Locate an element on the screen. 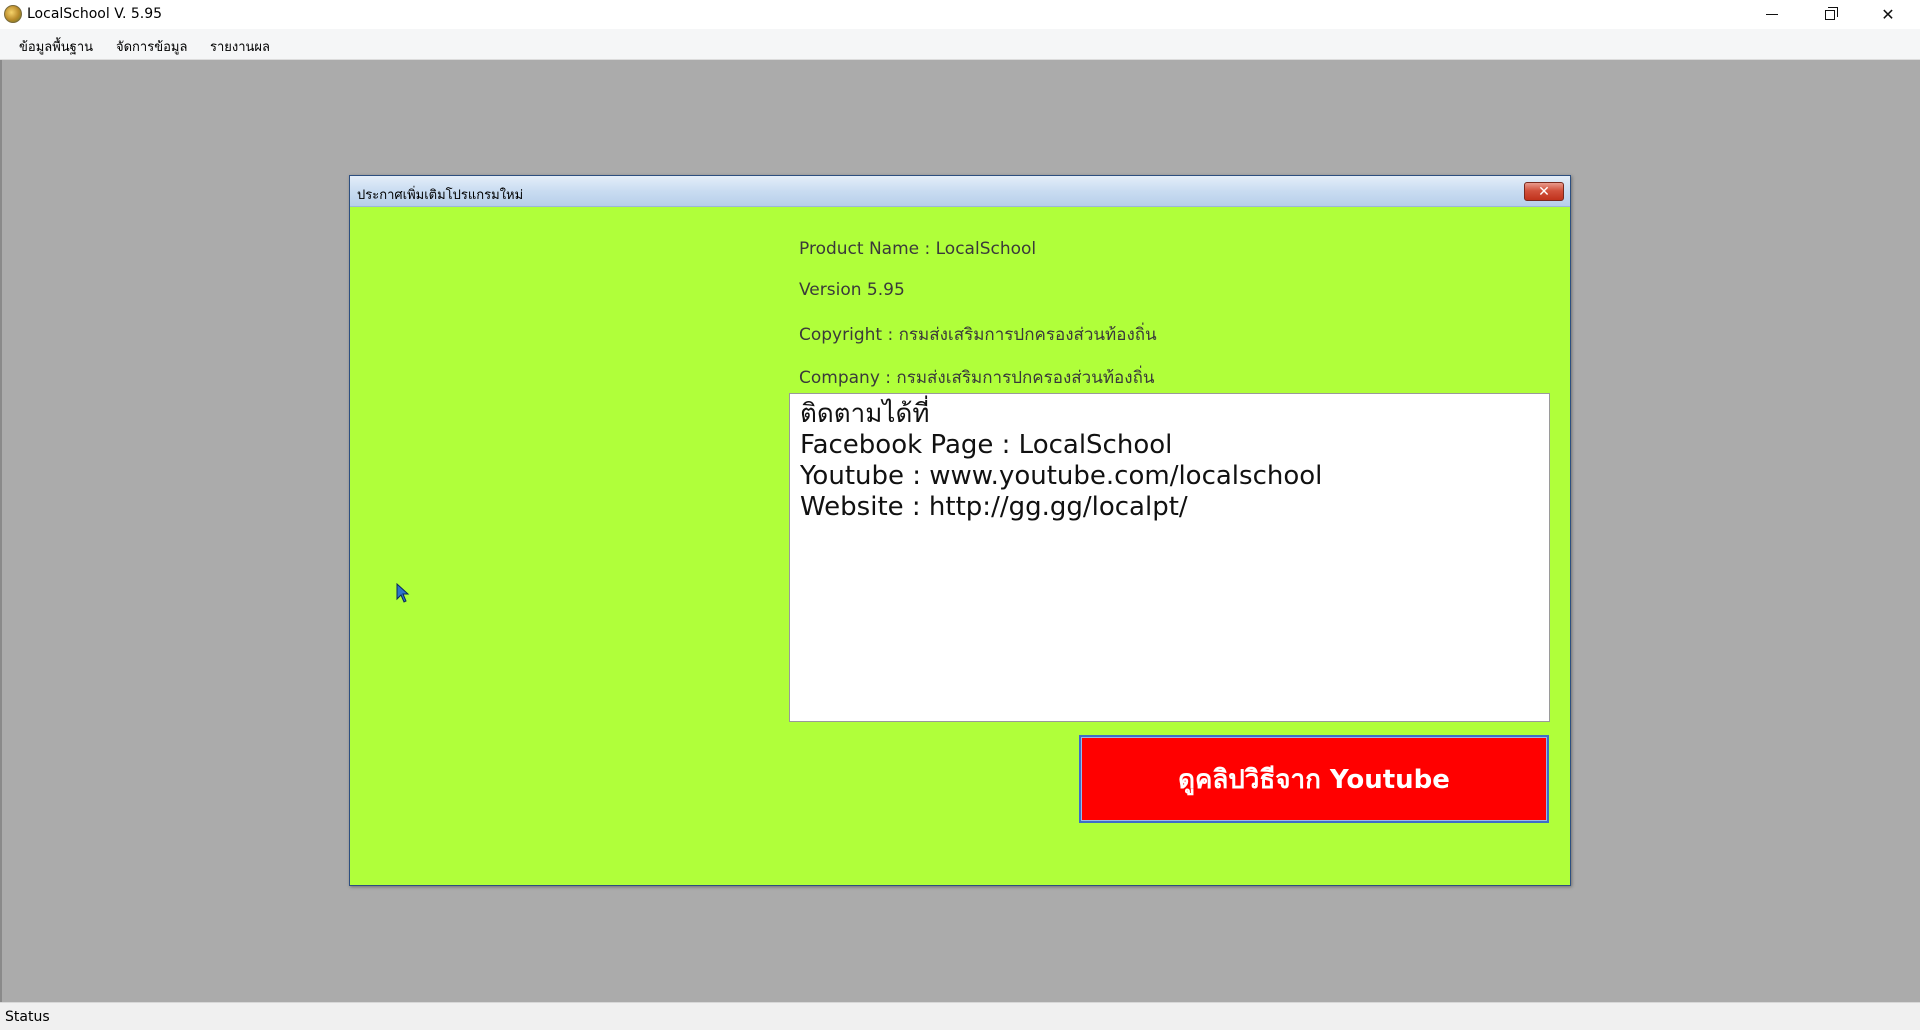  menu-bar: ข้อมูลพื้นฐาน จัดการข้อมูล รายงานผล is located at coordinates (960, 44).